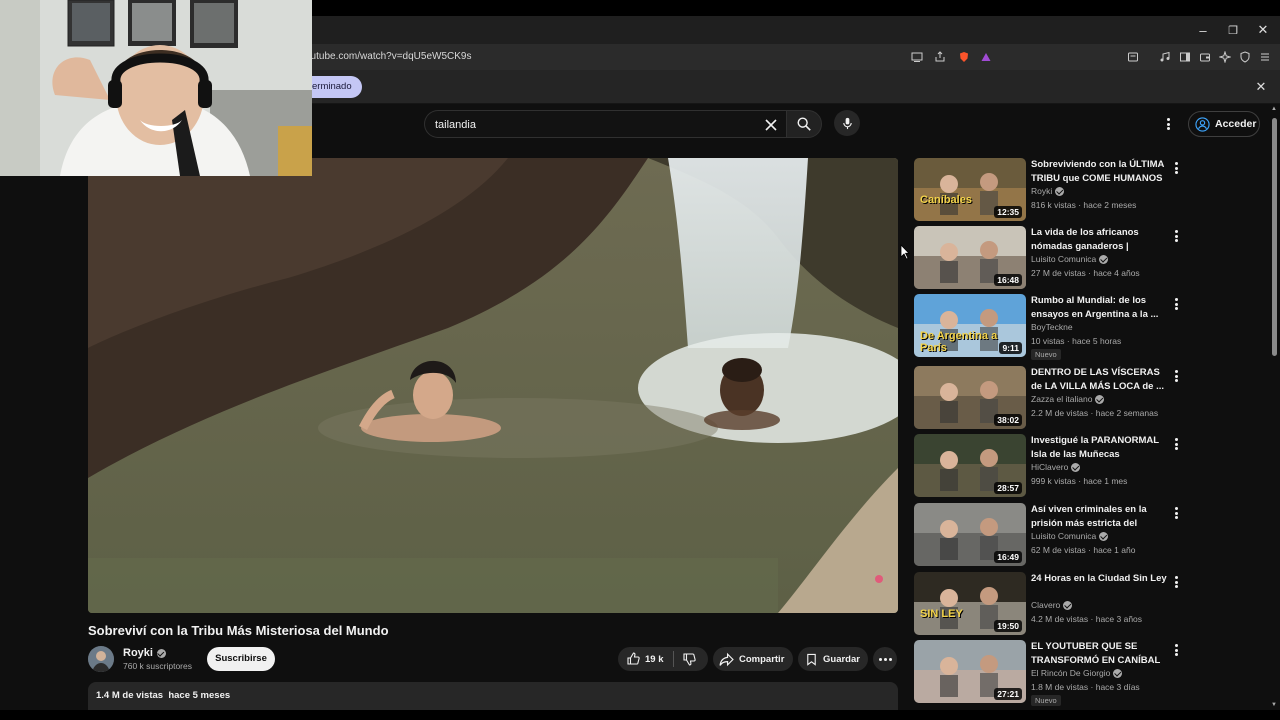 The image size is (1280, 720). I want to click on recommendation-thumbnail: SIN LEY 19:50, so click(970, 603).